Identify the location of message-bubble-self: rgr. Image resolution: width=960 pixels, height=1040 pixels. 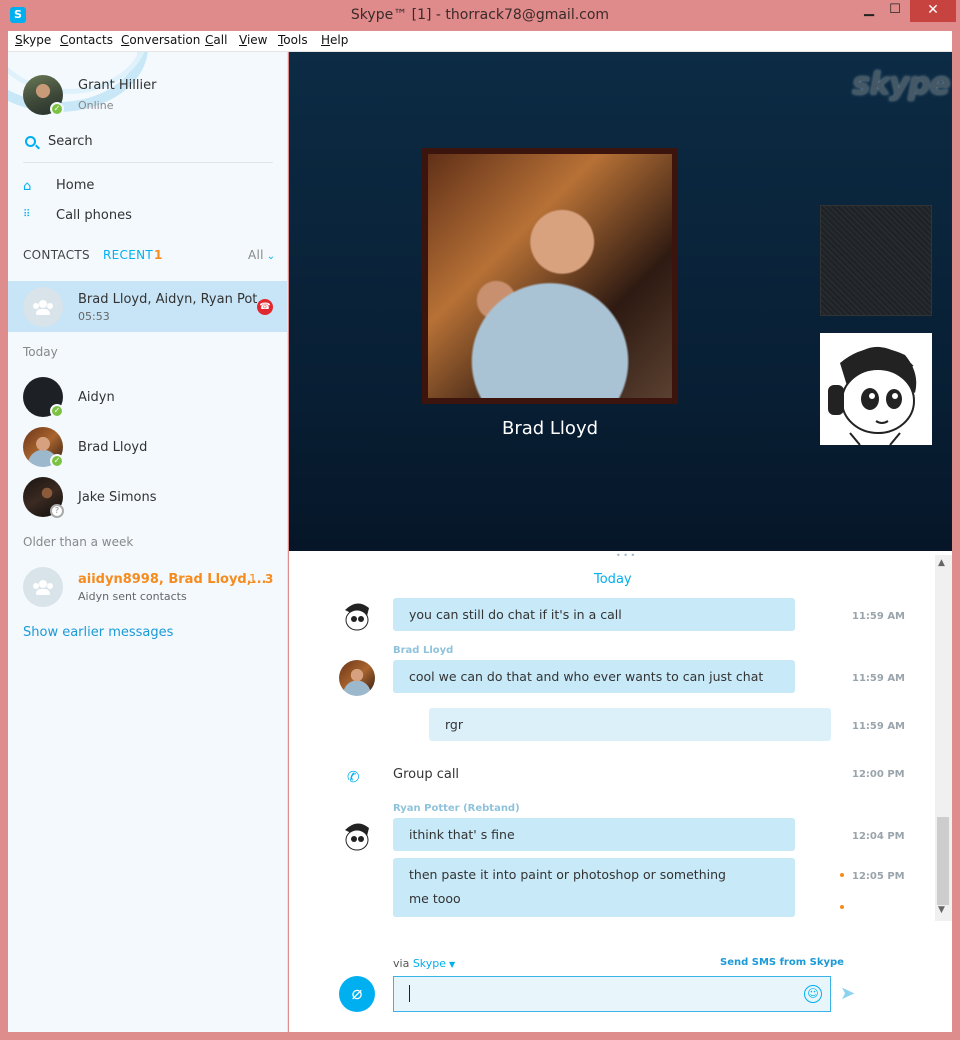
(630, 724).